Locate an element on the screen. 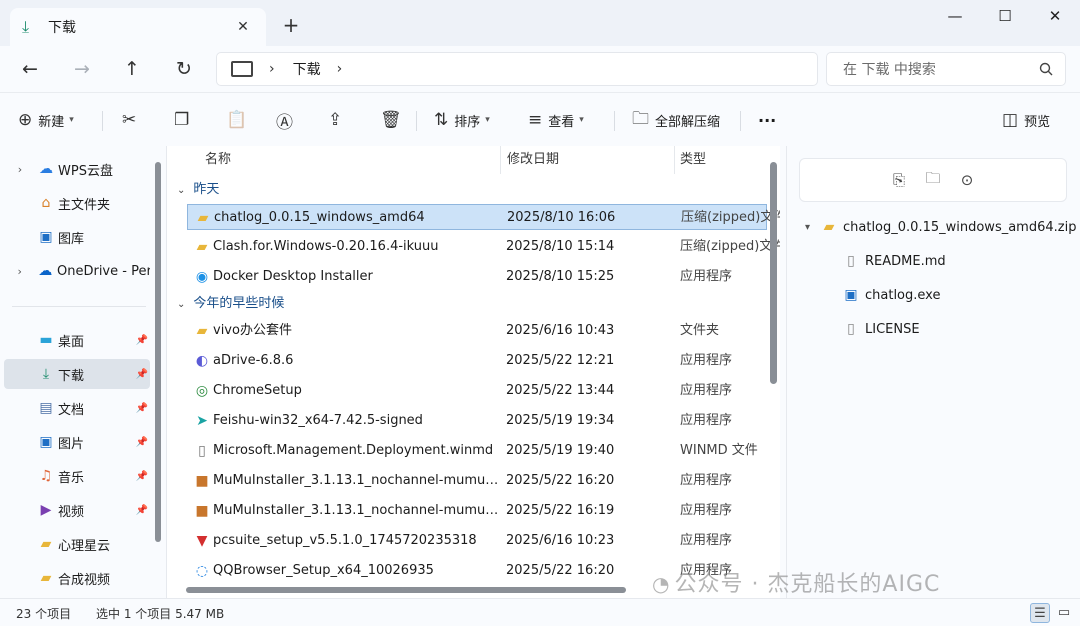 The width and height of the screenshot is (1080, 626). file-date: 2025/8/10 15:25 is located at coordinates (560, 276).